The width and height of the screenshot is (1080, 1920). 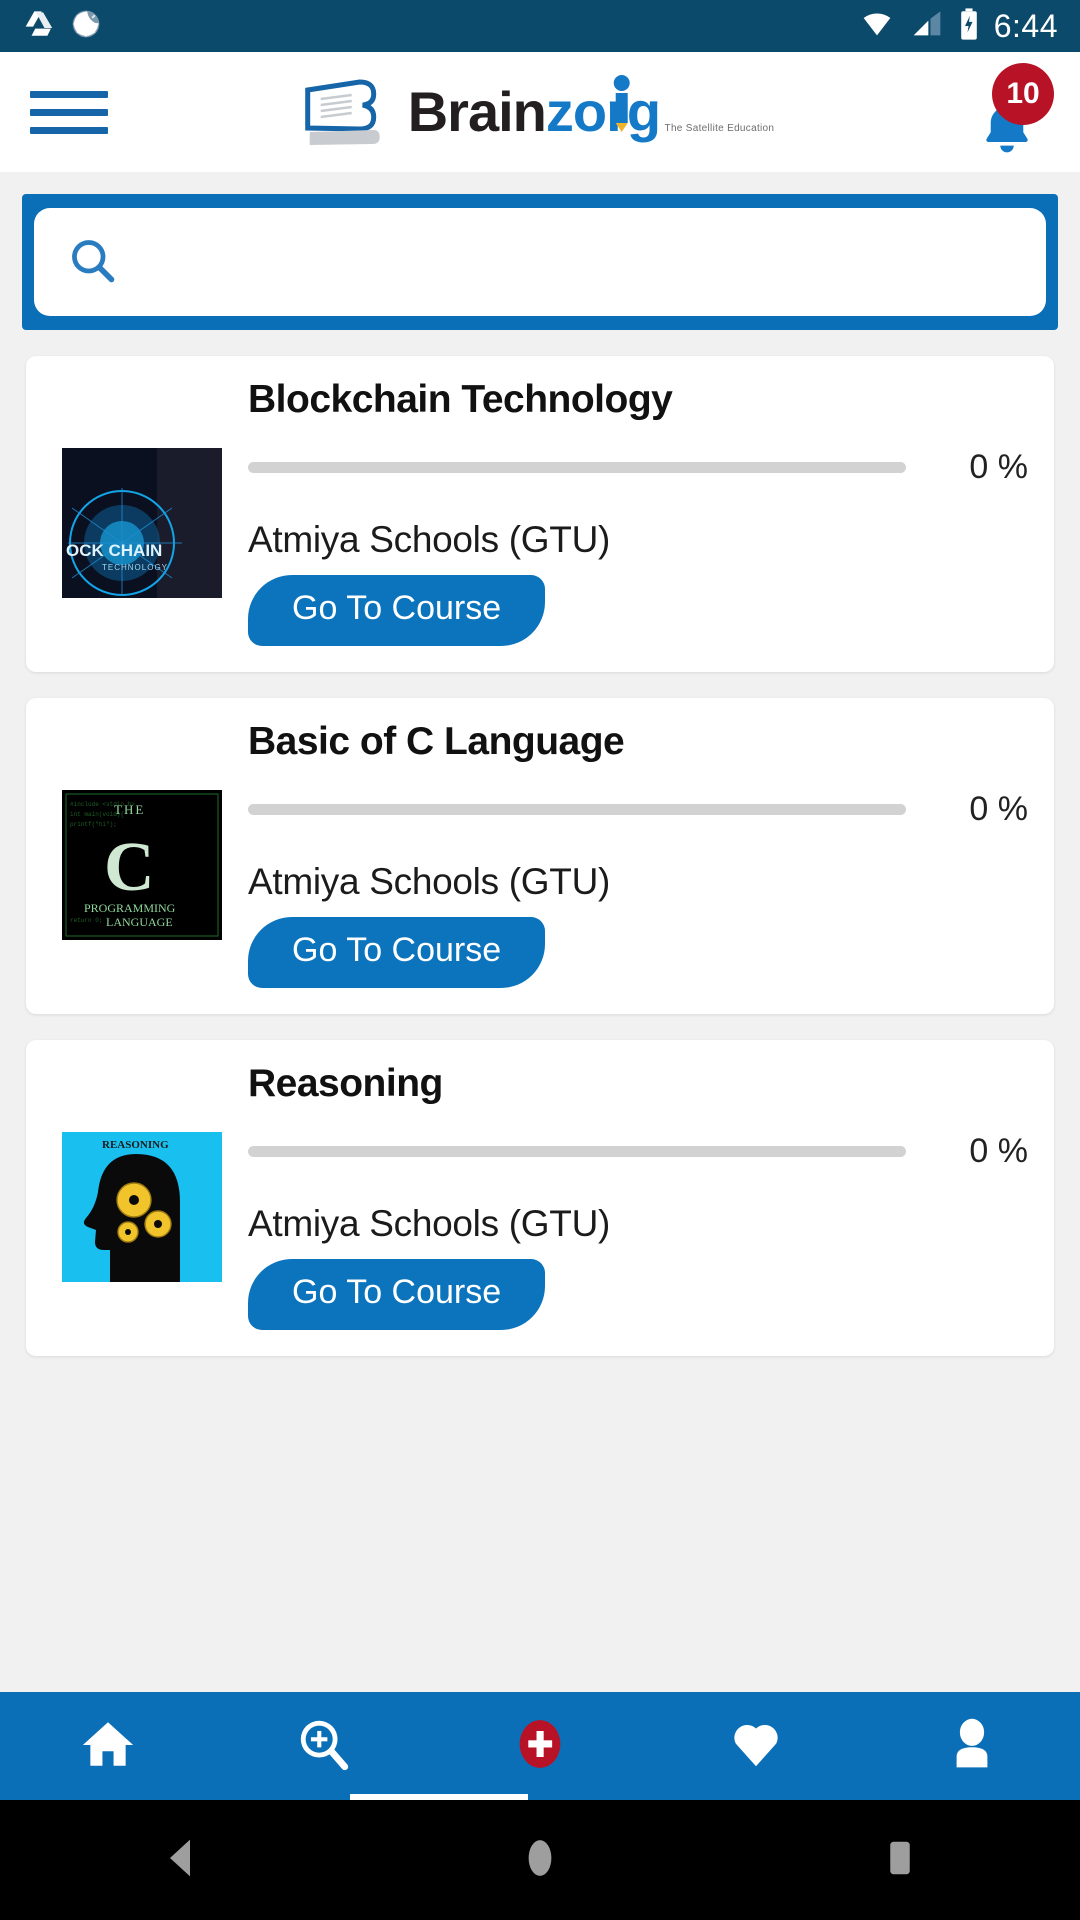 What do you see at coordinates (139, 922) in the screenshot?
I see `svg-text: LANGUAGE` at bounding box center [139, 922].